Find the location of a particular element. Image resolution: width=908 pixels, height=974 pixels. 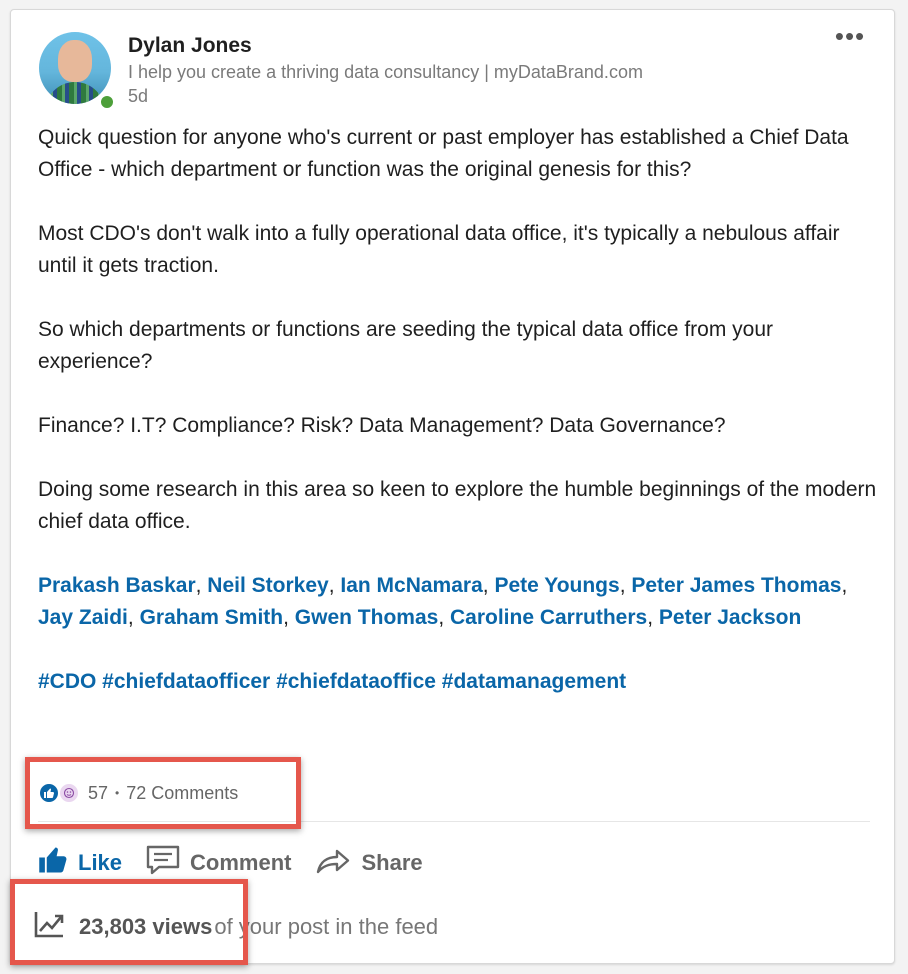

avatar-photo is located at coordinates (75, 68).